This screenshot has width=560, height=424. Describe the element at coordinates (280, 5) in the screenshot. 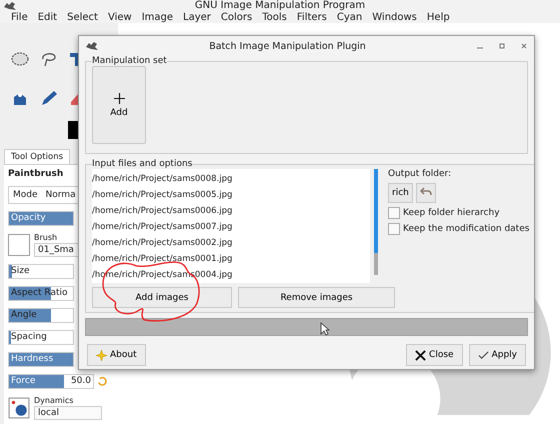

I see `window-title: GNU Image Manipulation Program` at that location.